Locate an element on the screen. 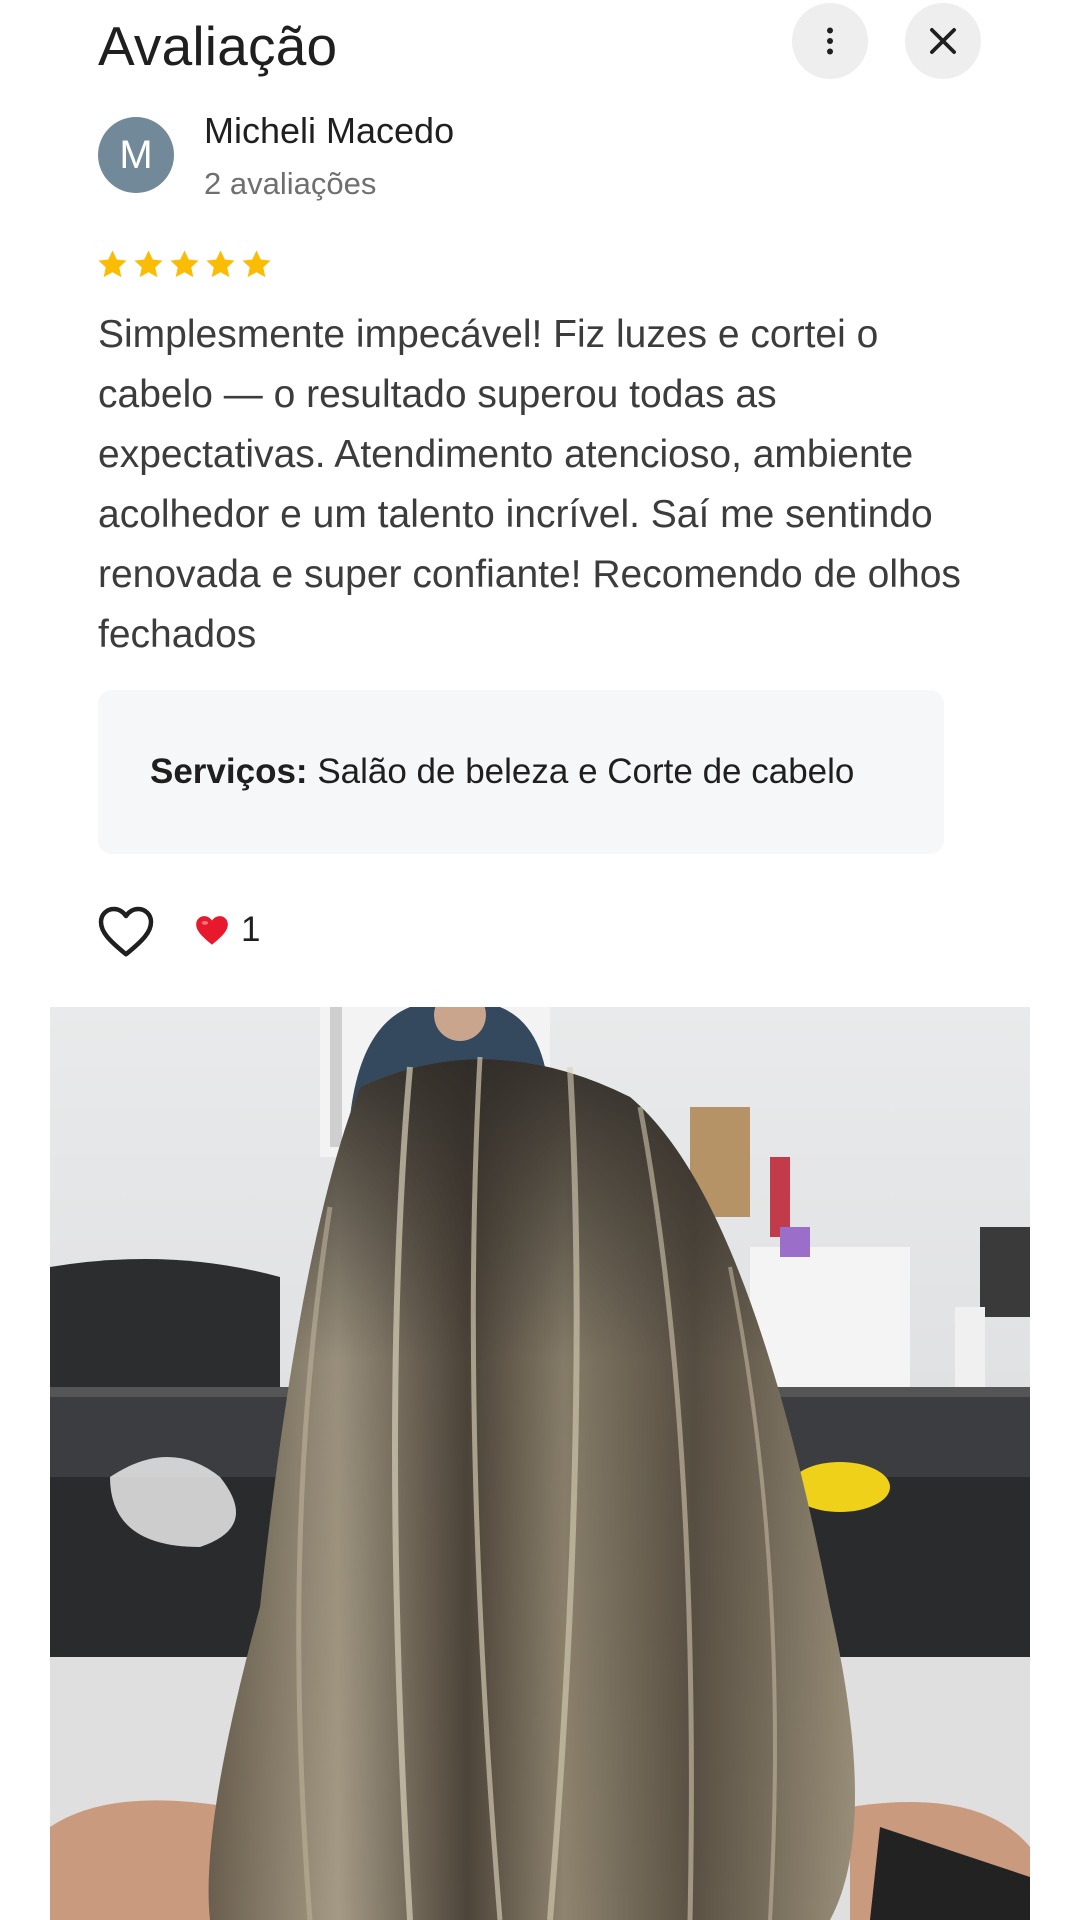  page-title: Avaliação is located at coordinates (218, 46).